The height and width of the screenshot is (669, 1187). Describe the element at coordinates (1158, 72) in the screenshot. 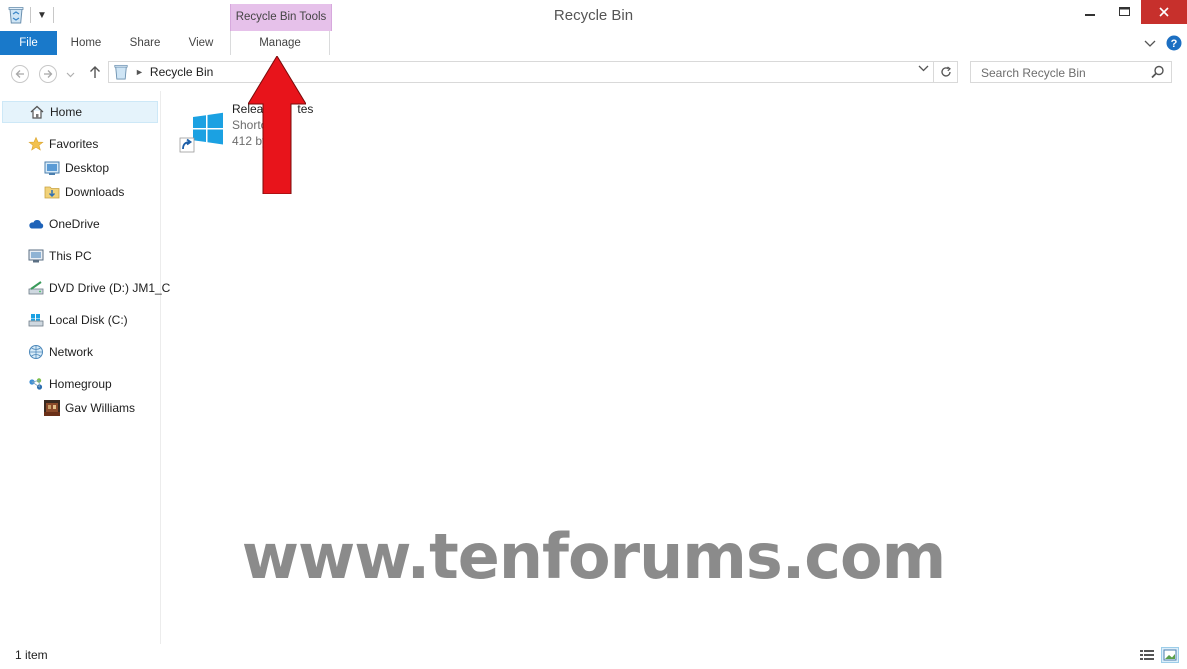

I see `search-icon` at that location.